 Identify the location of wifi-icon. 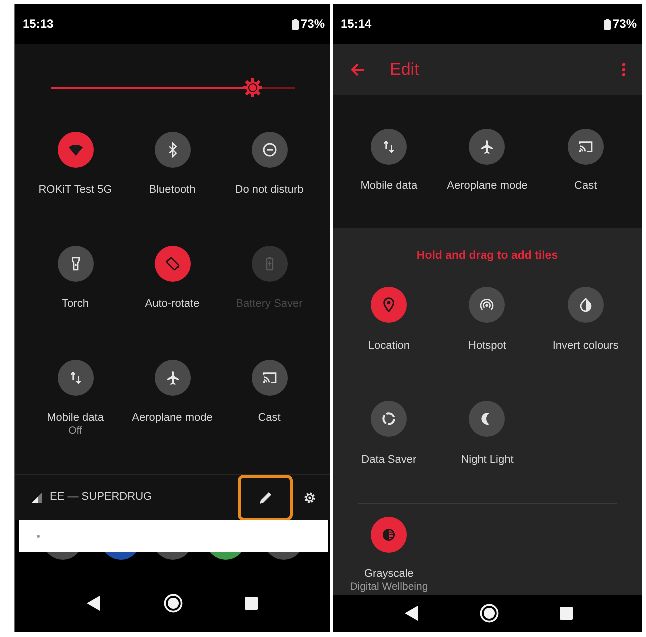
(76, 150).